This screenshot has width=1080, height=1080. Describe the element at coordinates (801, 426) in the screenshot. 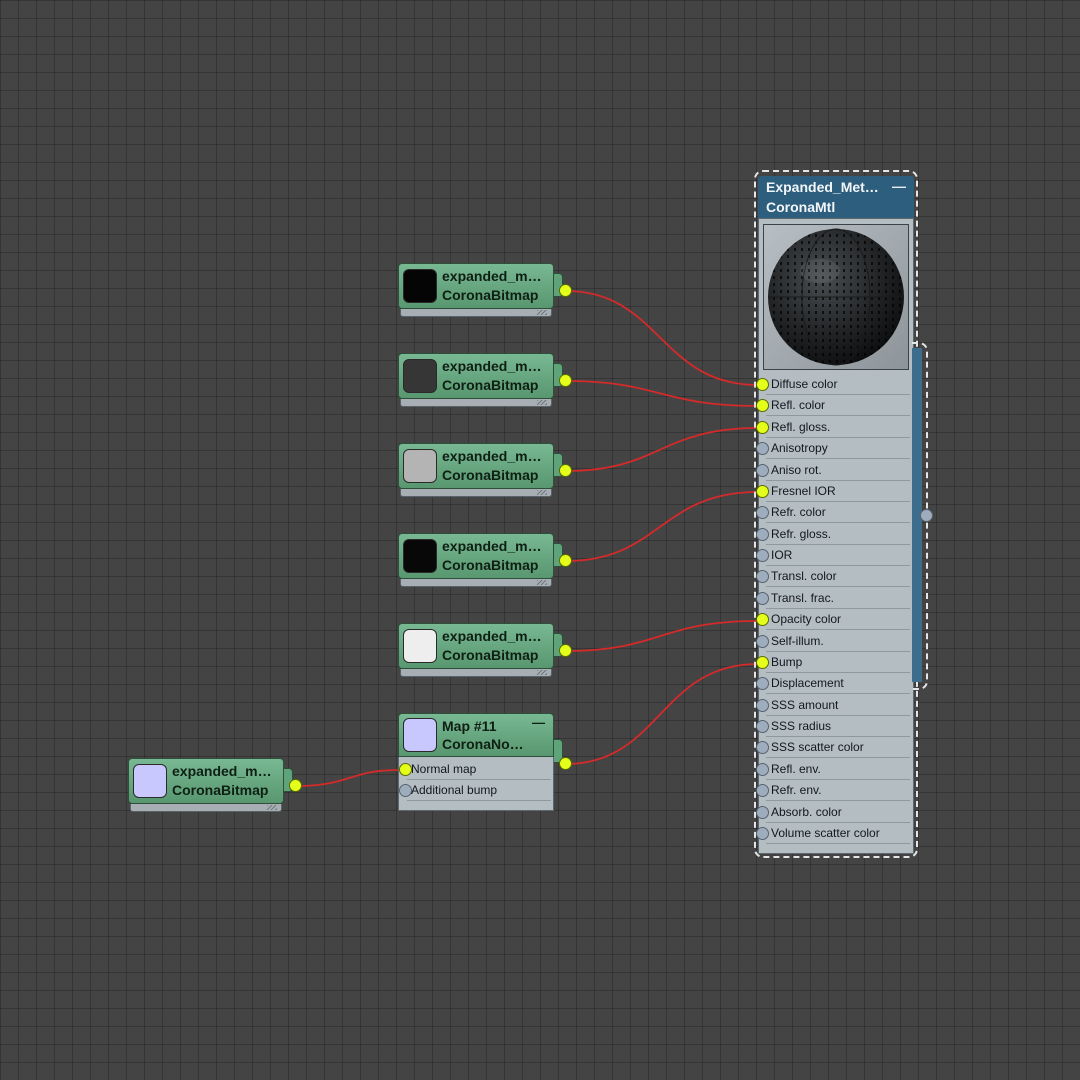

I see `slot-label: Refl. gloss.` at that location.